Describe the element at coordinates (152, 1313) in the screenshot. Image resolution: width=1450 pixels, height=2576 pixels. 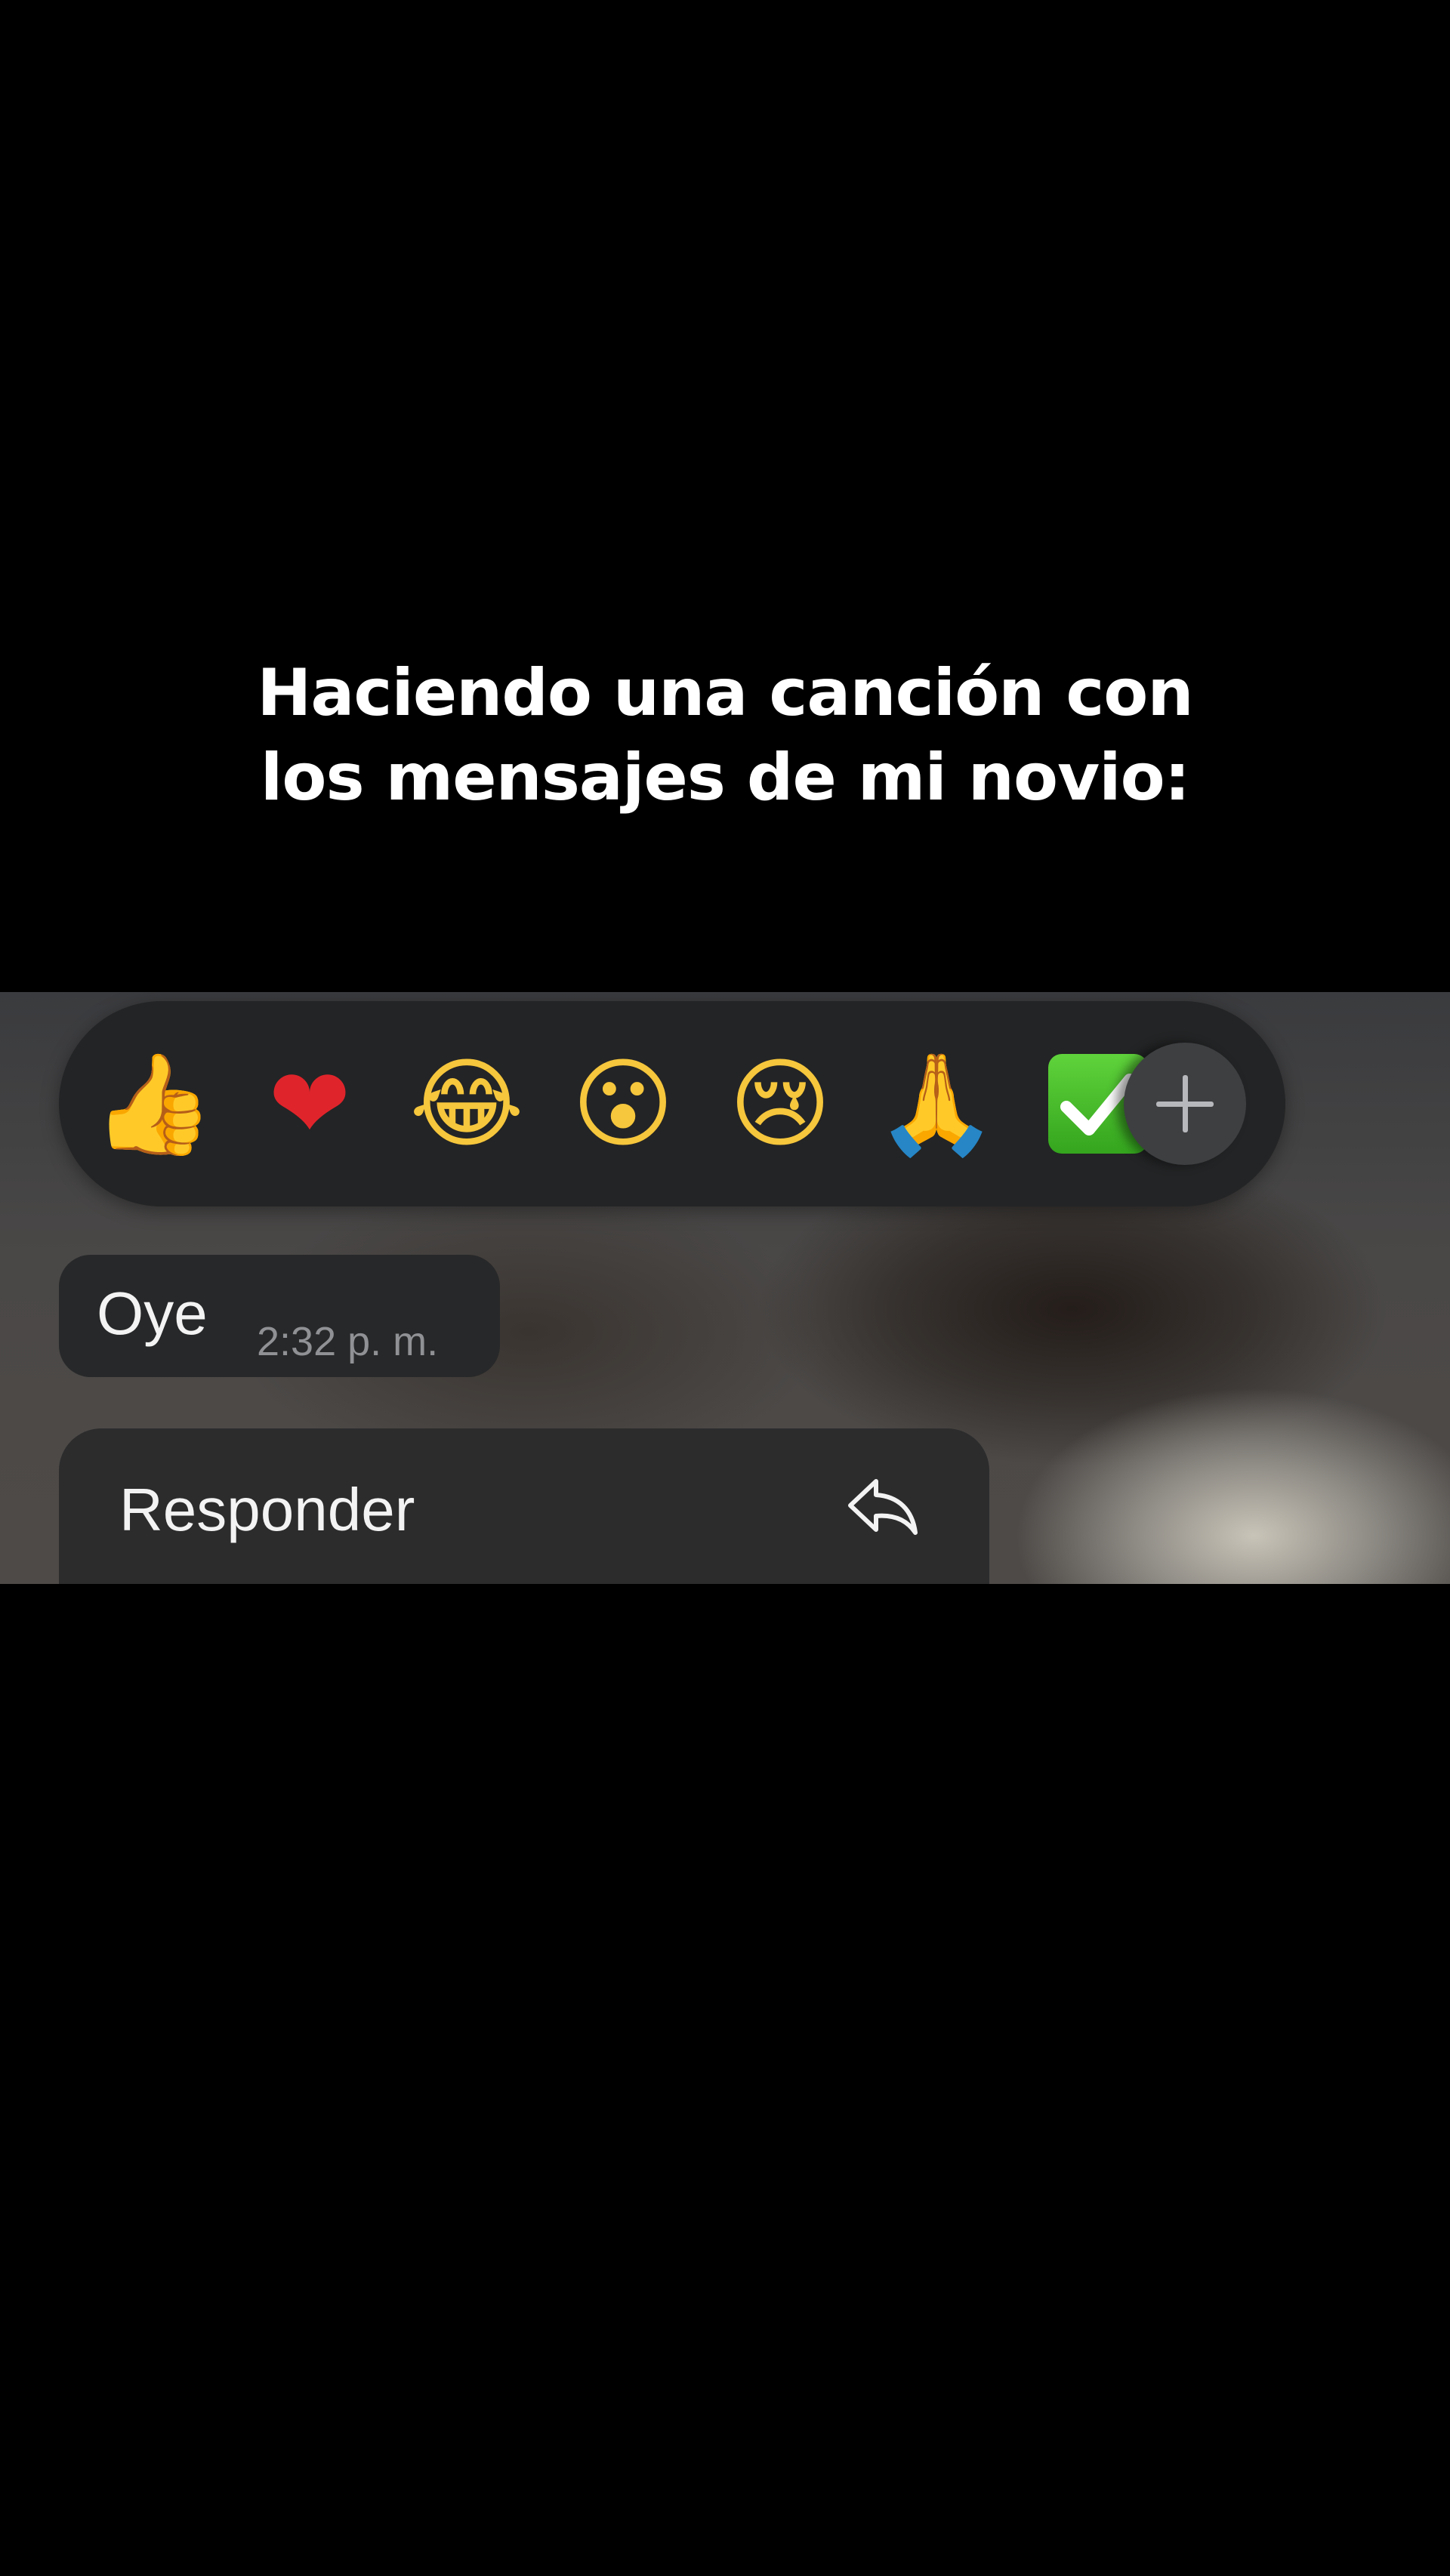
I see `message-text: Oye` at that location.